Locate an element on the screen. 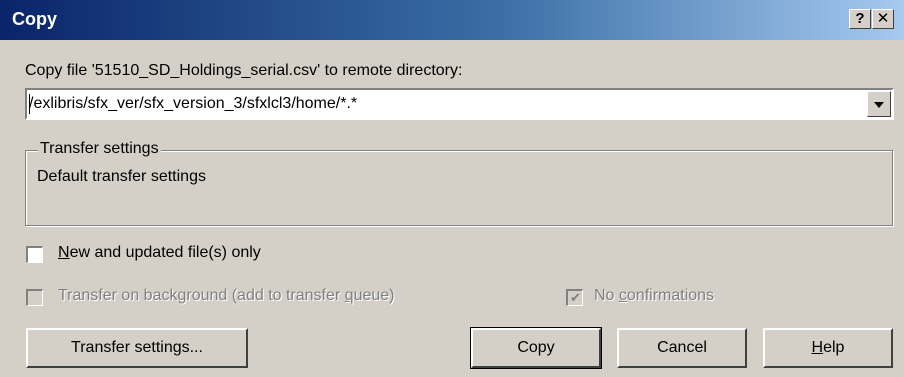  help-button: Help is located at coordinates (828, 348).